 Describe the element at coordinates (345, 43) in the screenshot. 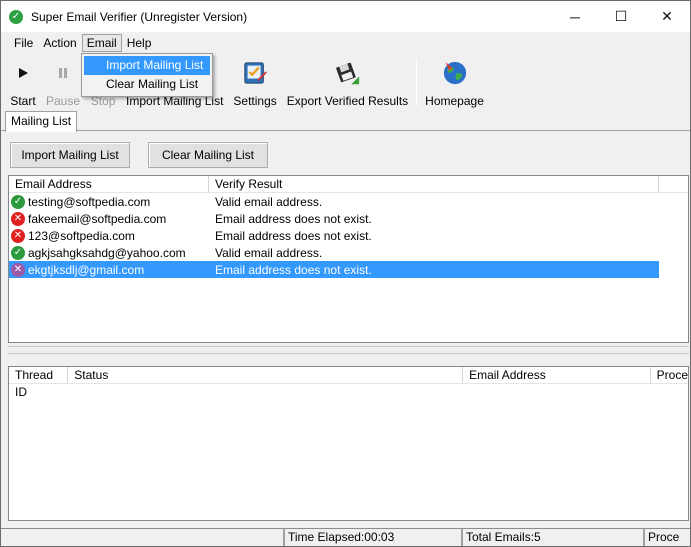

I see `menu-bar: File Action Email Help` at that location.